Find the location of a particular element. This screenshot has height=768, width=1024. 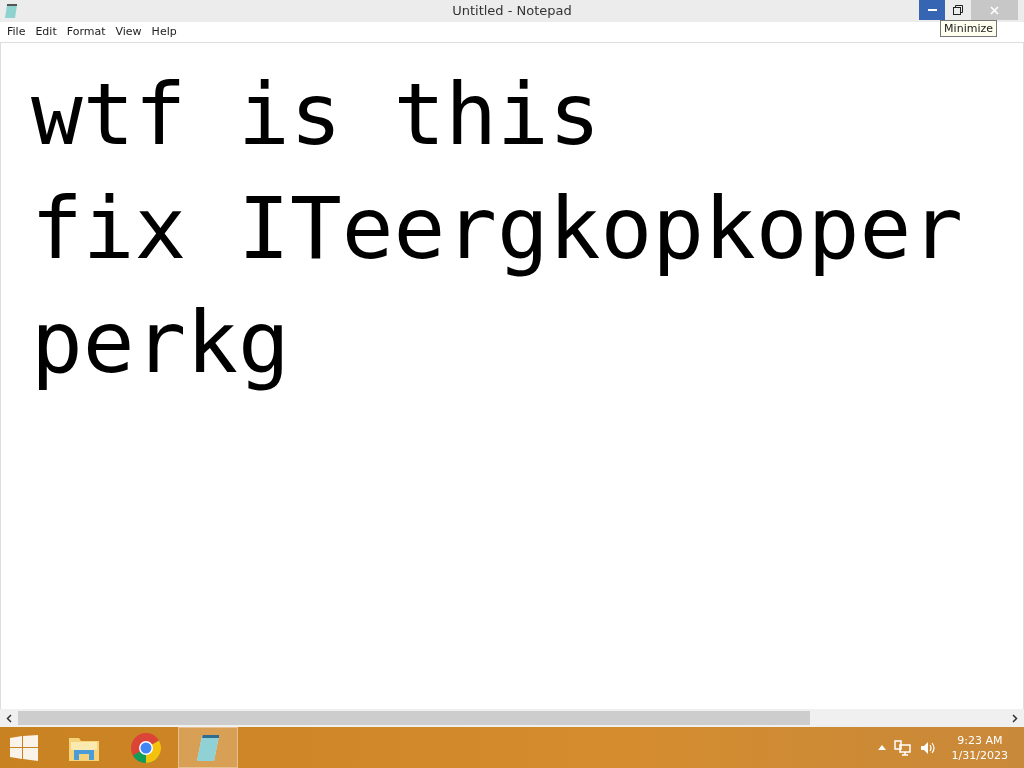

caret-up-icon is located at coordinates (881, 747).